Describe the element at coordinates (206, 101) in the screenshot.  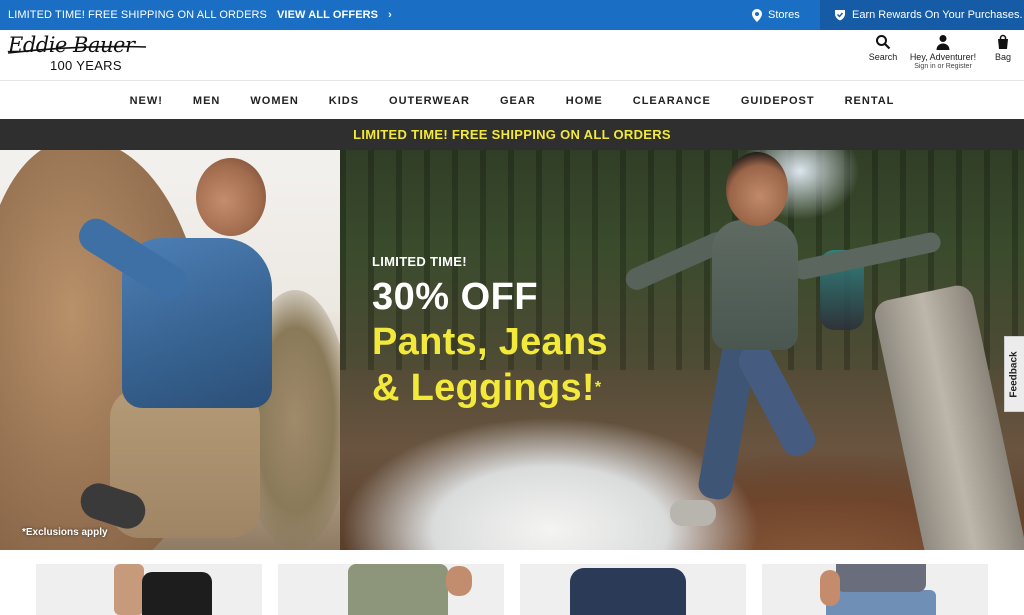
I see `nav-item-men: MEN` at that location.